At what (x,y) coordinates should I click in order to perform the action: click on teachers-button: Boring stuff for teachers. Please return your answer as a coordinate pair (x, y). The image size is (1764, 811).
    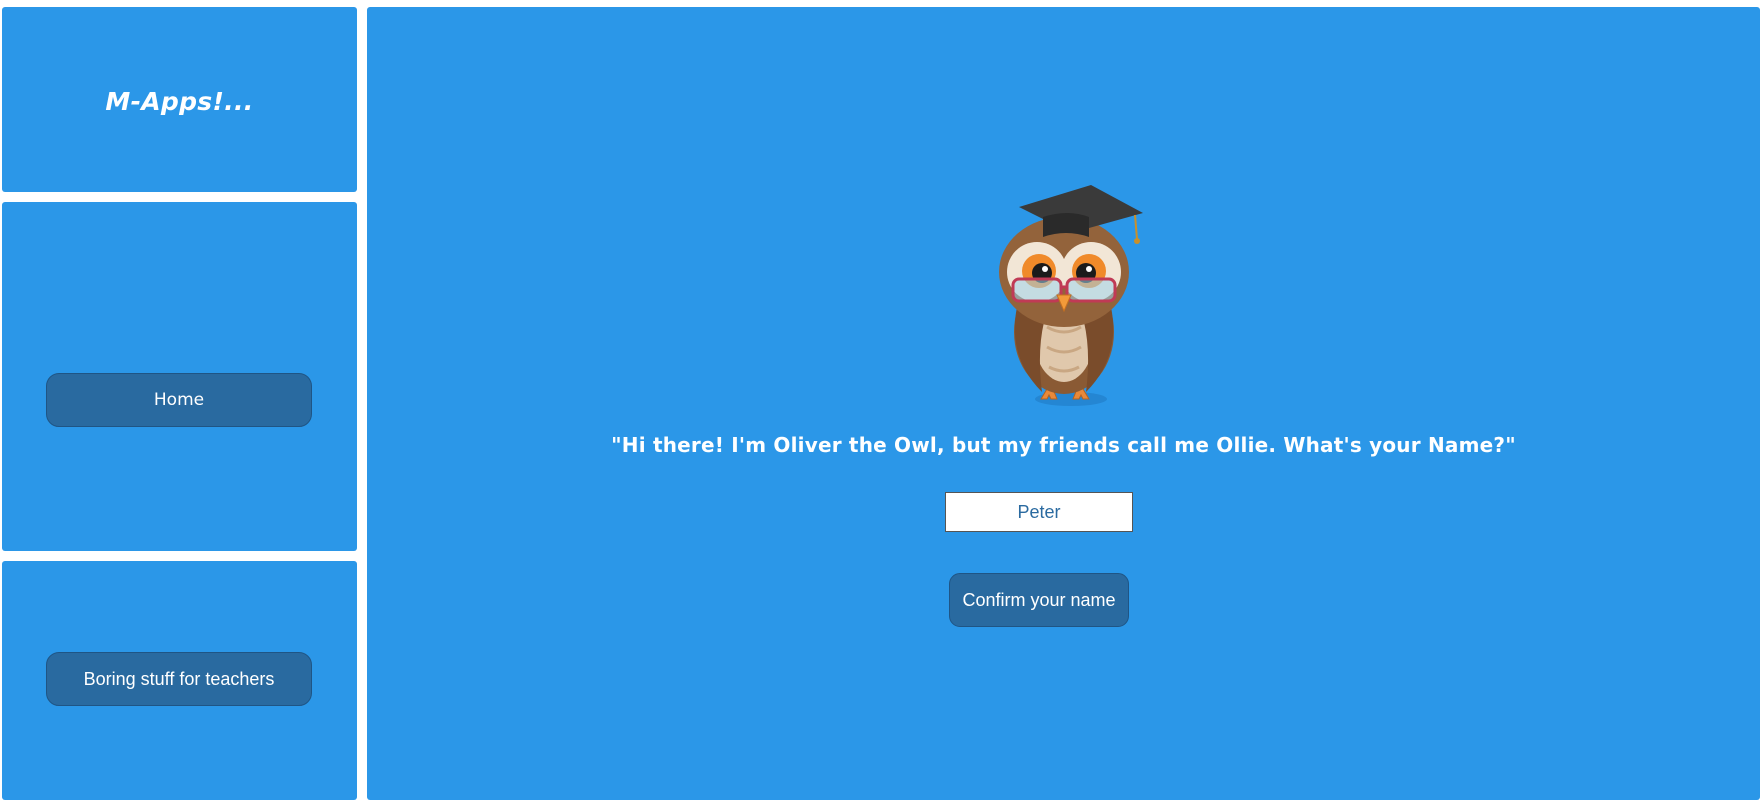
    Looking at the image, I should click on (179, 679).